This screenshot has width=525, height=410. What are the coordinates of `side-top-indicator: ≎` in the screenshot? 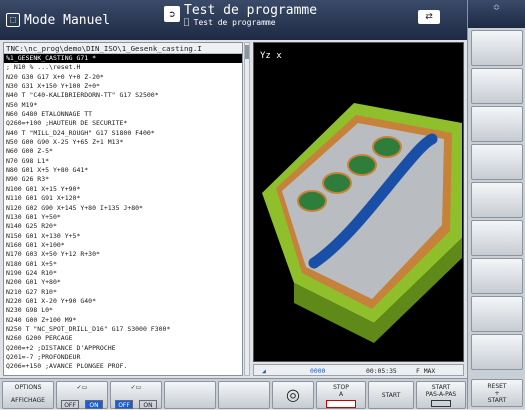 It's located at (496, 14).